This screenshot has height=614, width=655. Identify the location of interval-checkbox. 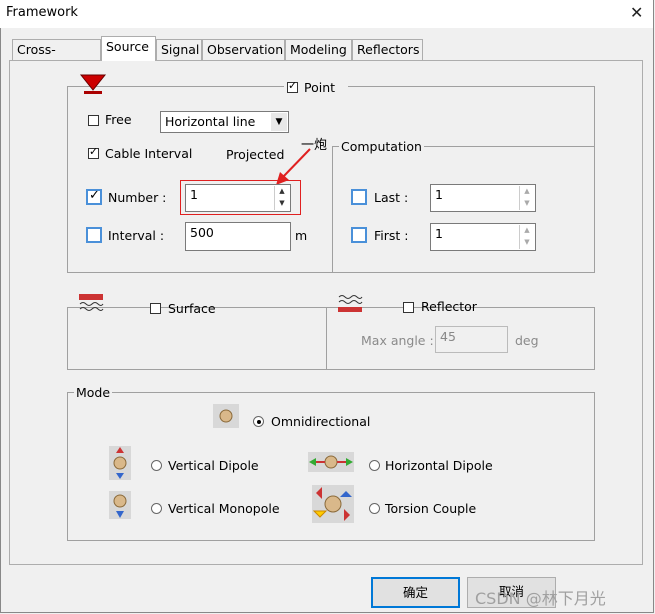
(94, 235).